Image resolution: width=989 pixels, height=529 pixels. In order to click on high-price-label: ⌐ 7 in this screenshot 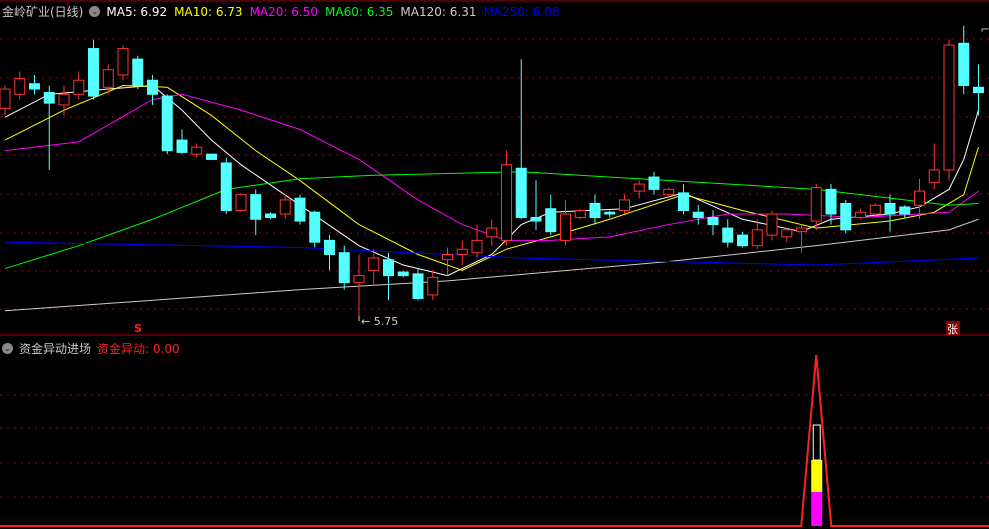, I will do `click(985, 29)`.